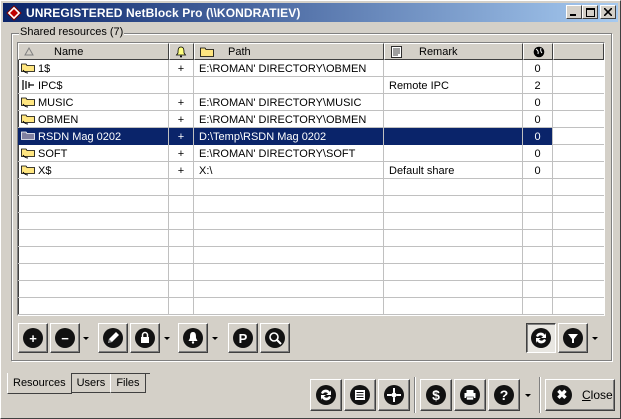 The width and height of the screenshot is (621, 419). I want to click on table-row: 1$ + E:\ROMAN' DIRECTORY\OBMEN 0, so click(311, 68).